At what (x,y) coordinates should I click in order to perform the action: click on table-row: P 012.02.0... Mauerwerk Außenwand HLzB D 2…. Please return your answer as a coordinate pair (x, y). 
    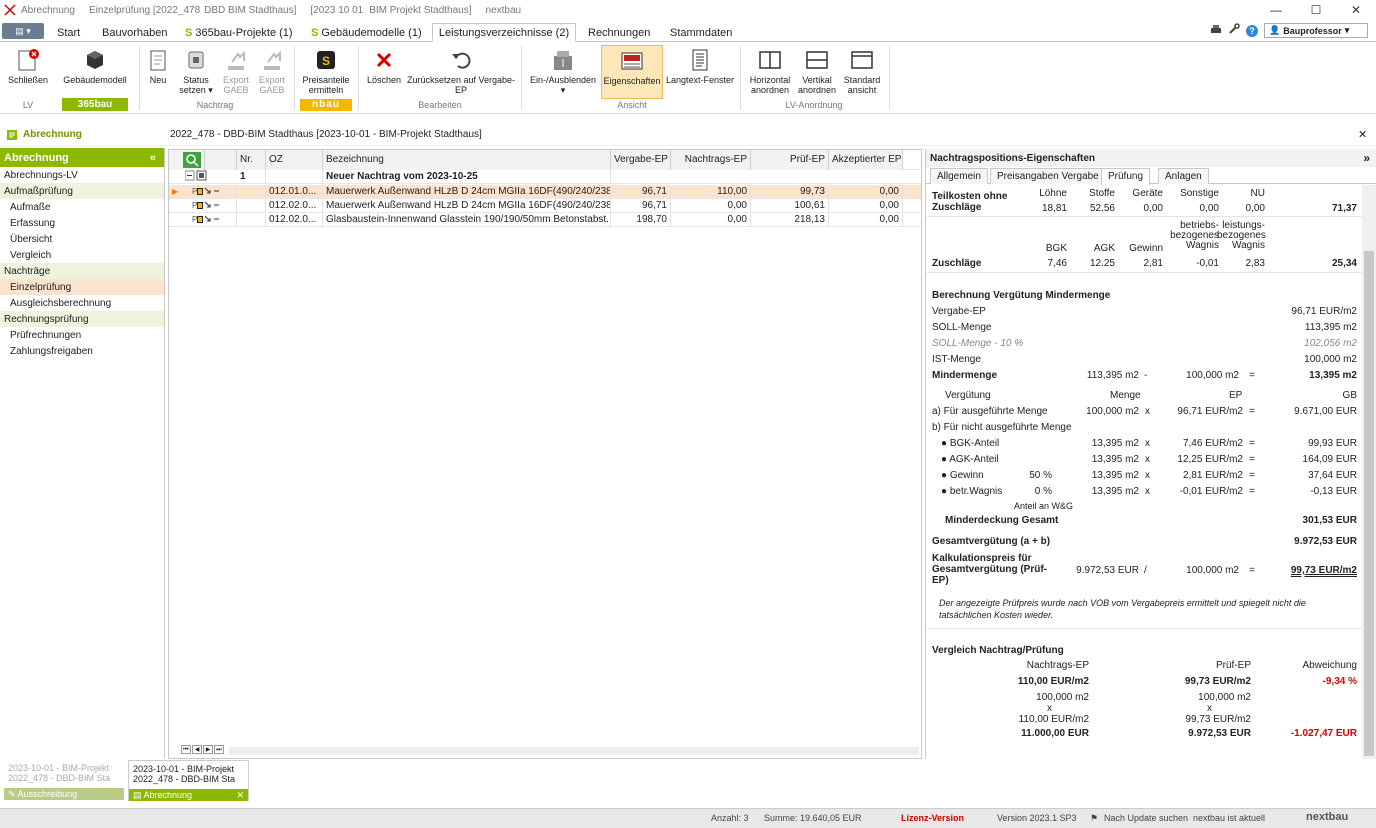
    Looking at the image, I should click on (545, 206).